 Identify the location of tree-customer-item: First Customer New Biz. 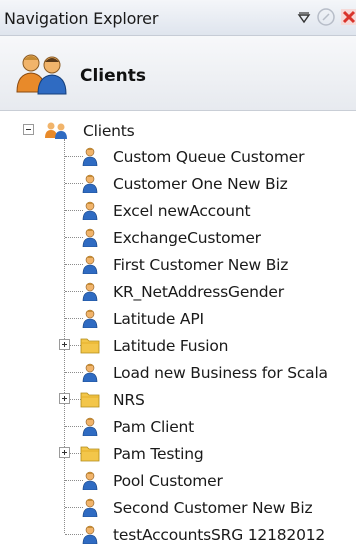
(178, 264).